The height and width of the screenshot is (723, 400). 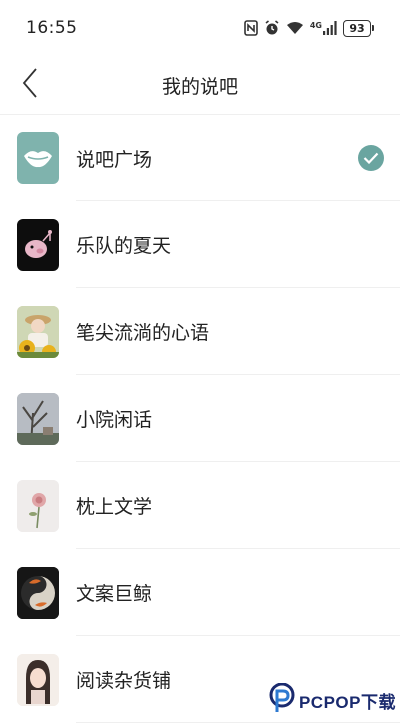 I want to click on network-type: 4G, so click(x=315, y=25).